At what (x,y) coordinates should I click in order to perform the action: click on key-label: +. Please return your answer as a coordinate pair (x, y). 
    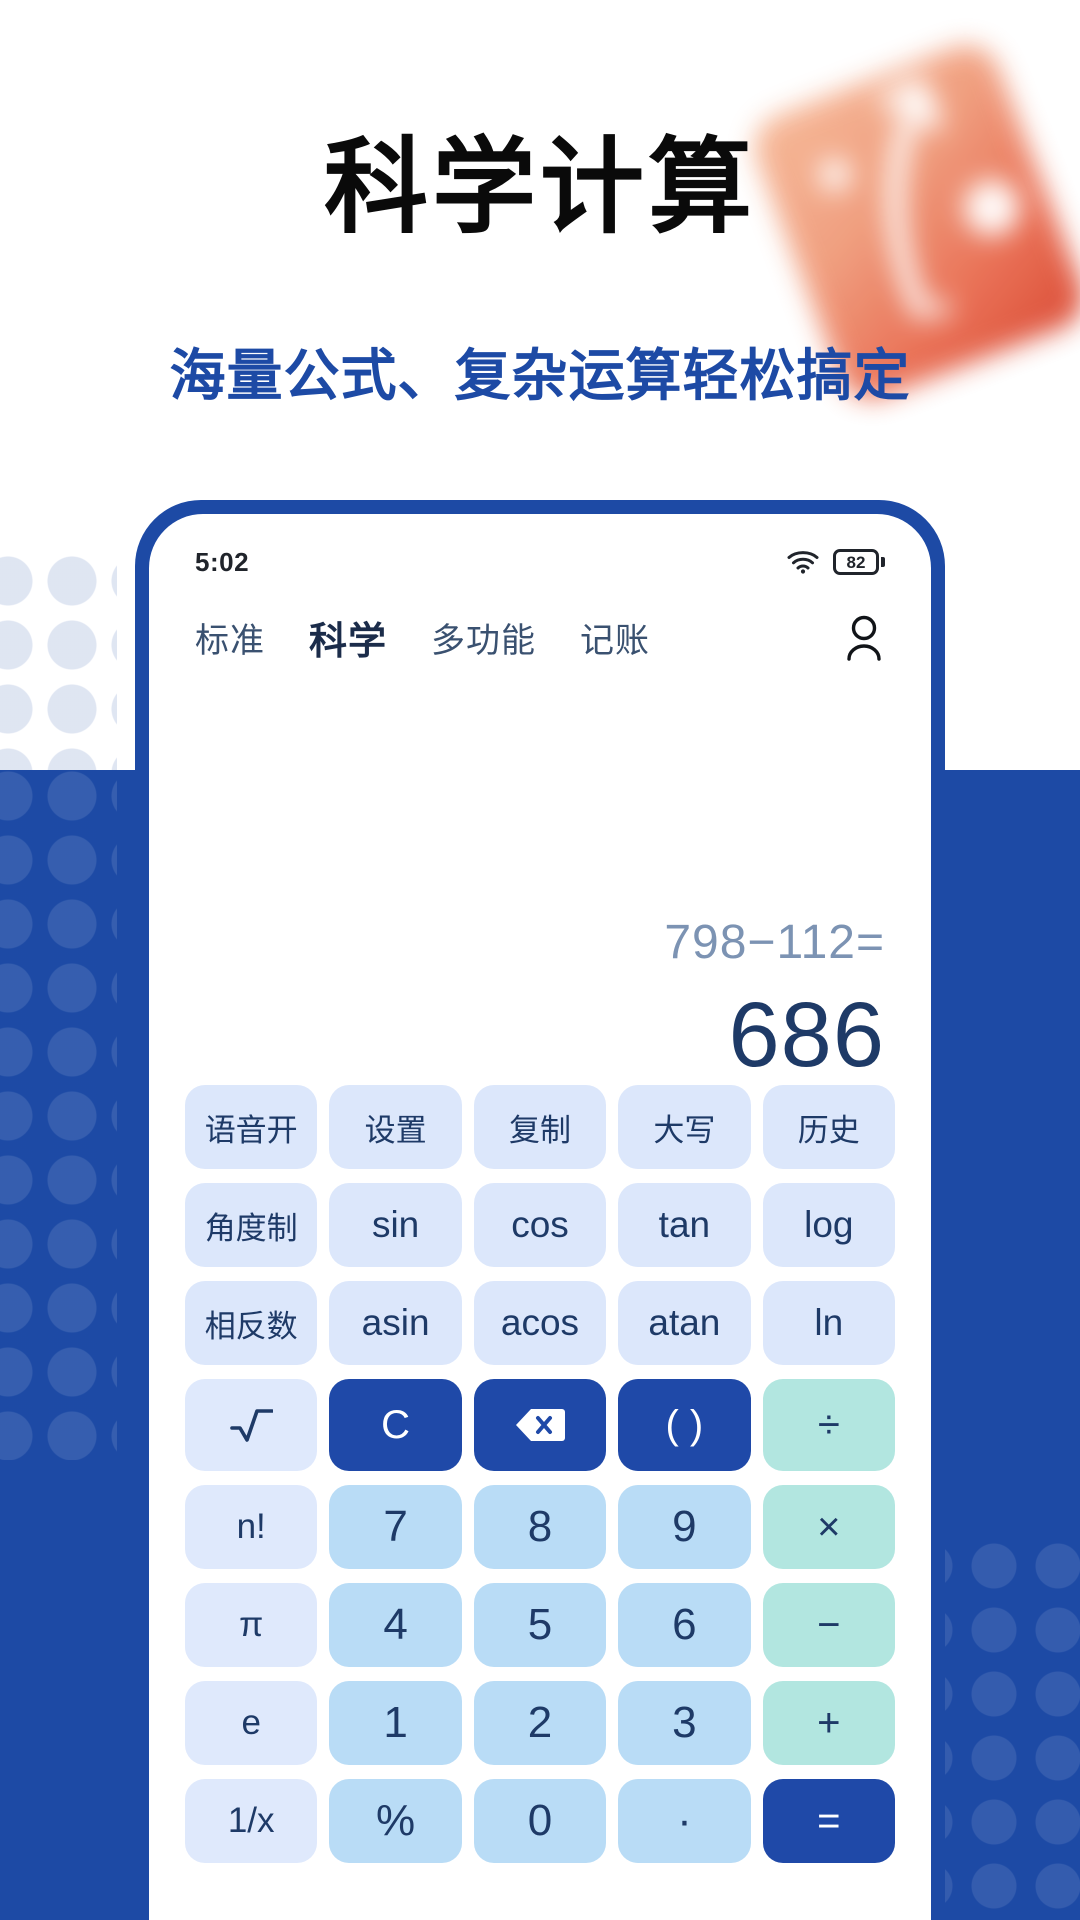
    Looking at the image, I should click on (829, 1722).